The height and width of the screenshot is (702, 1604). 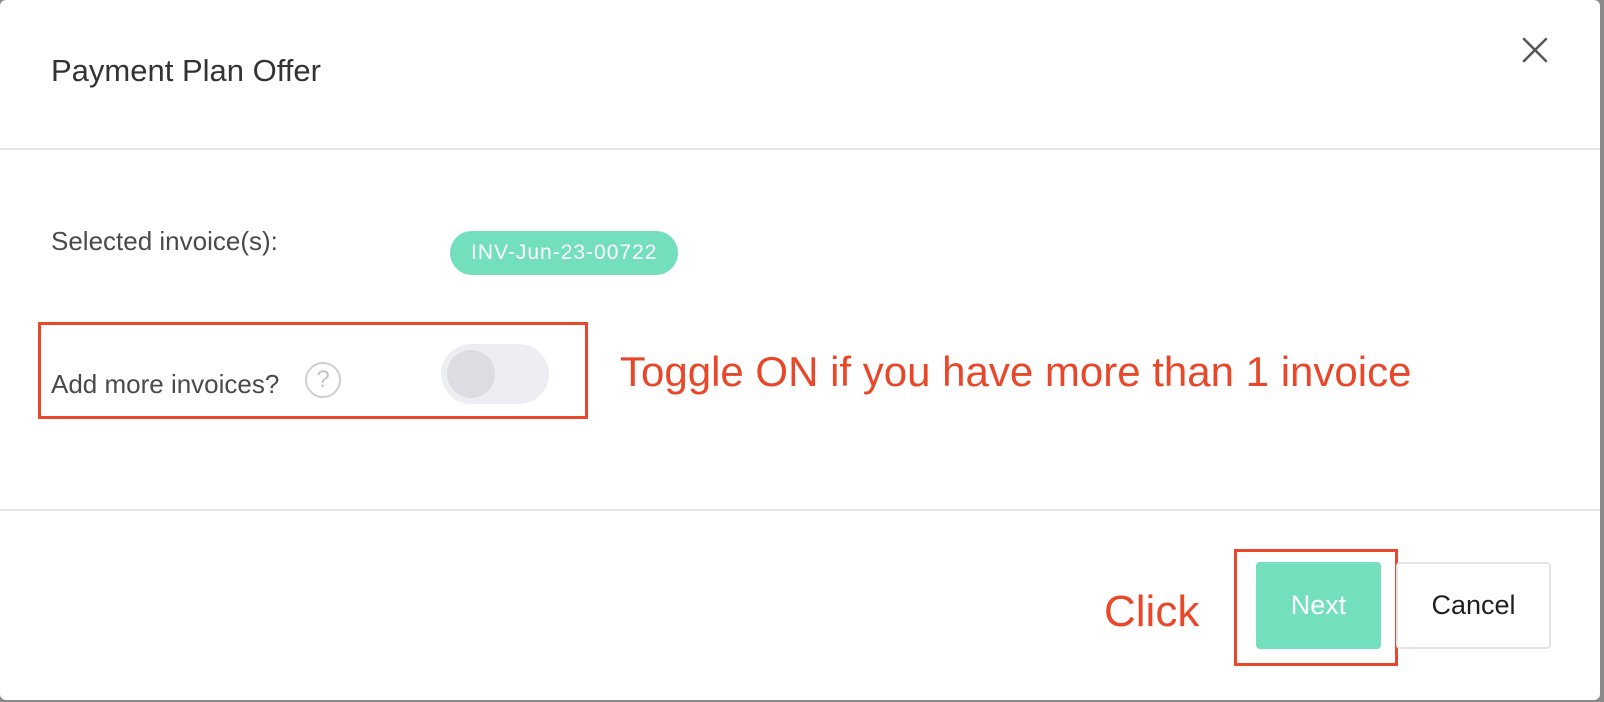 I want to click on close-button, so click(x=1535, y=50).